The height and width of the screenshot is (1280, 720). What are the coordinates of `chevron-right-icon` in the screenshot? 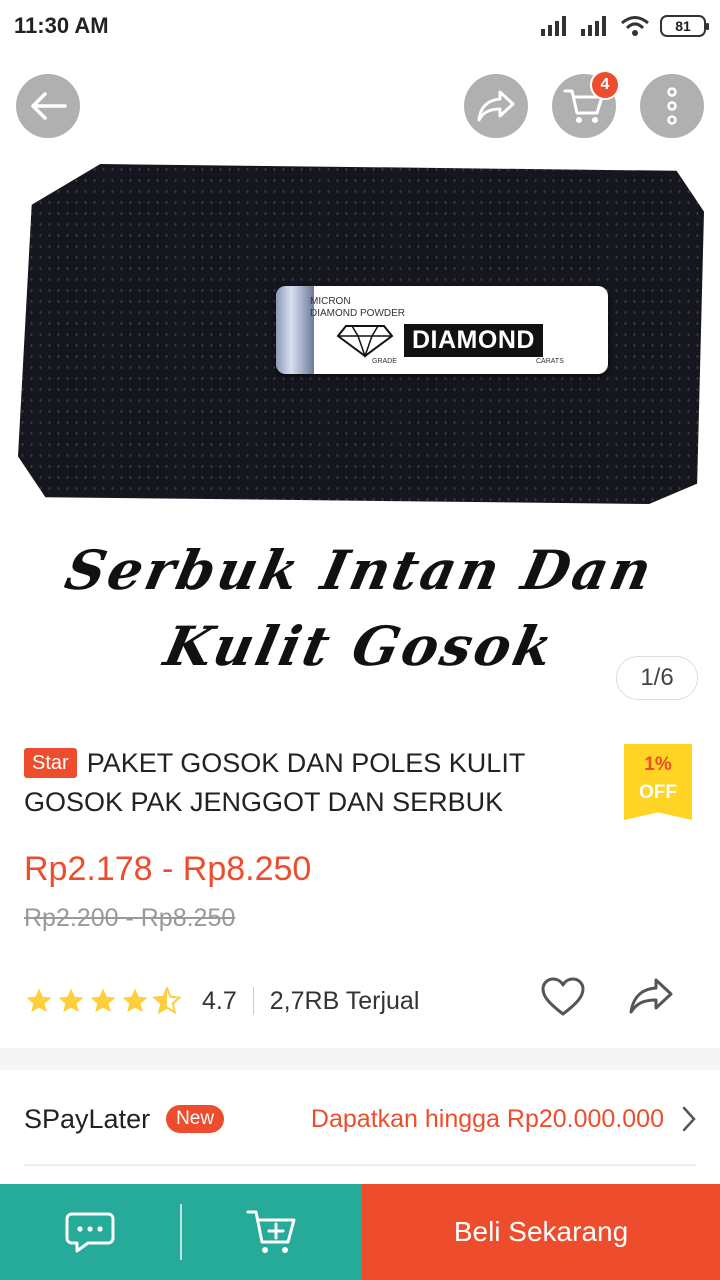 It's located at (689, 1119).